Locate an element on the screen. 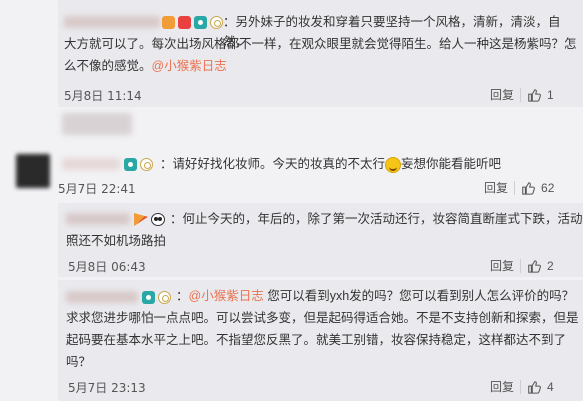  comment-timestamp: 5月7日 23:13 is located at coordinates (107, 388).